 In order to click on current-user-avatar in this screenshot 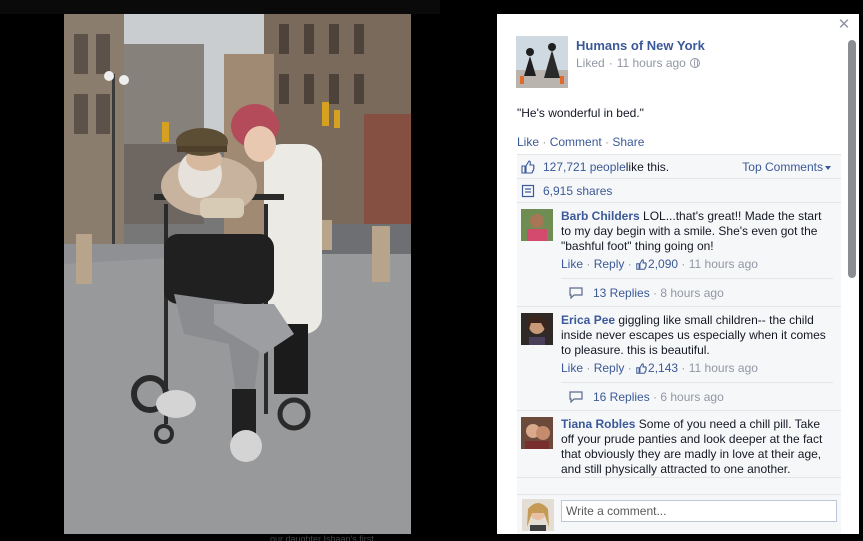, I will do `click(538, 515)`.